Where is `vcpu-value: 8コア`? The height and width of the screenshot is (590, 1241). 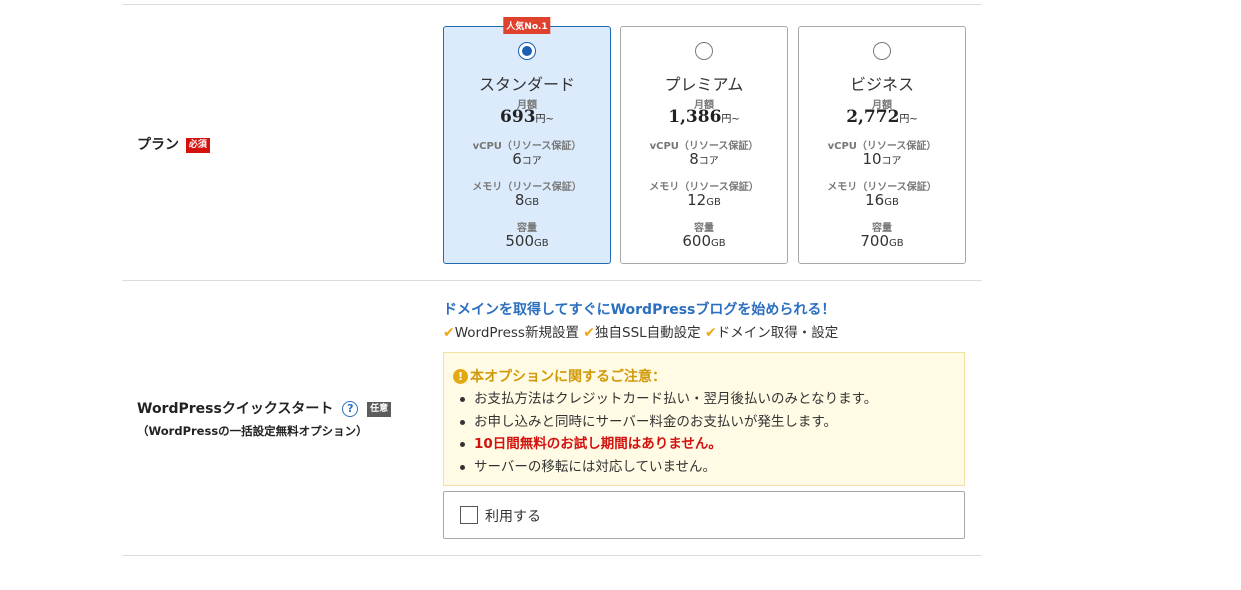 vcpu-value: 8コア is located at coordinates (704, 159).